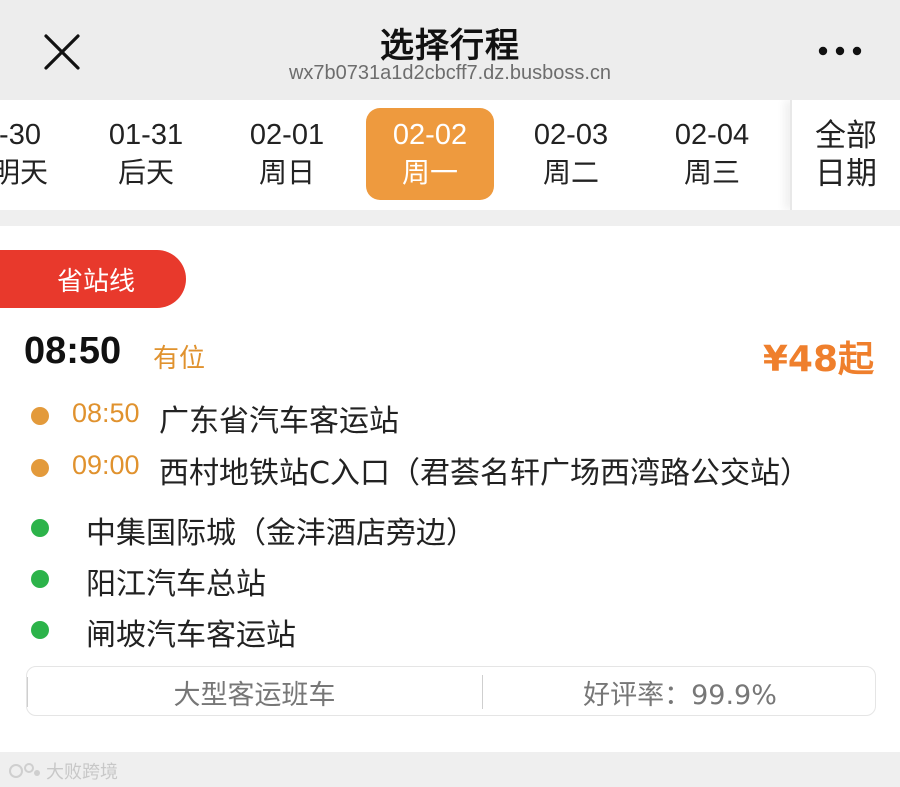 Image resolution: width=900 pixels, height=787 pixels. I want to click on page-title: 选择行程, so click(450, 46).